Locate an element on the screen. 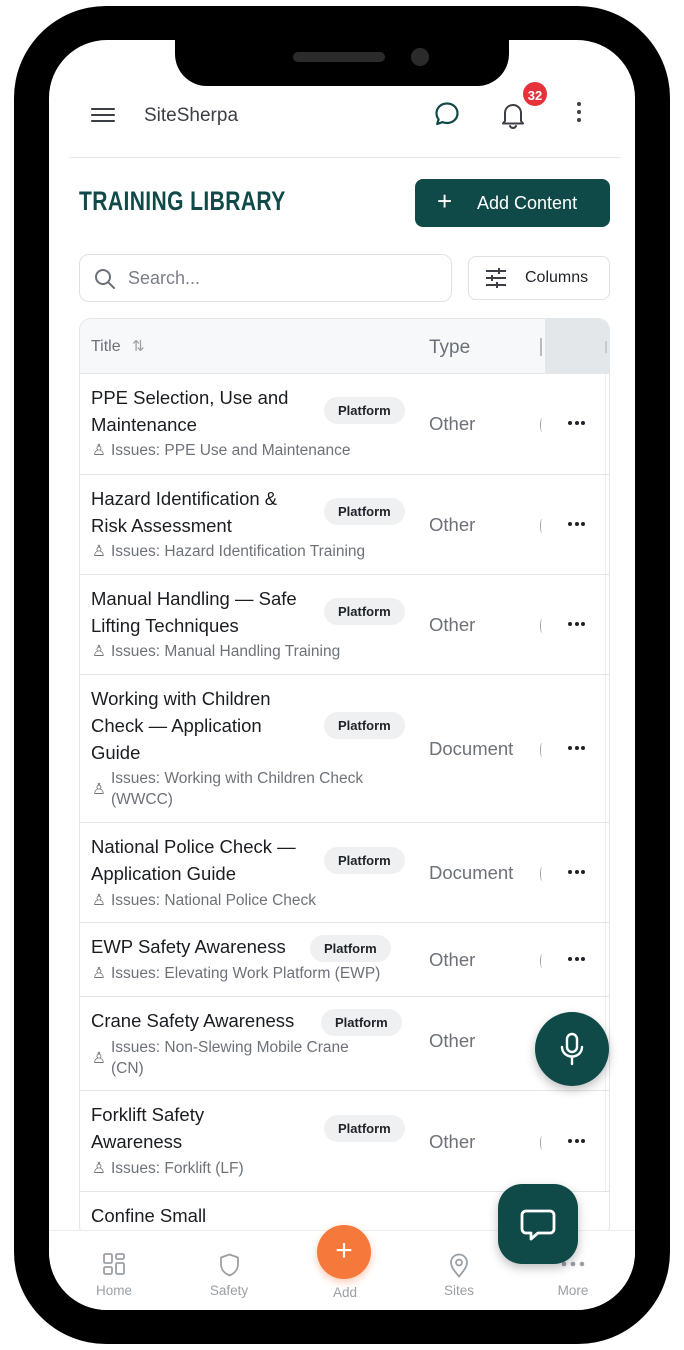 Image resolution: width=684 pixels, height=1350 pixels. table-header: Title ⇅ Type is located at coordinates (344, 346).